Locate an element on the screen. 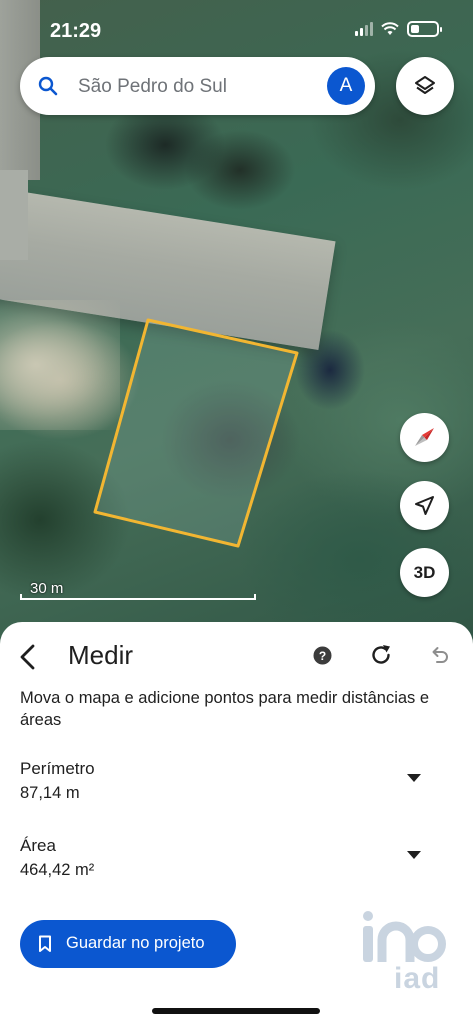 Image resolution: width=473 pixels, height=1024 pixels. compass-button is located at coordinates (424, 437).